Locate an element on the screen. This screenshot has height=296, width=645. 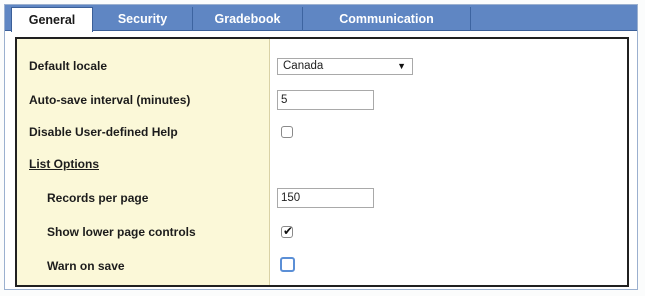
show-lower-controls-checkbox is located at coordinates (287, 231).